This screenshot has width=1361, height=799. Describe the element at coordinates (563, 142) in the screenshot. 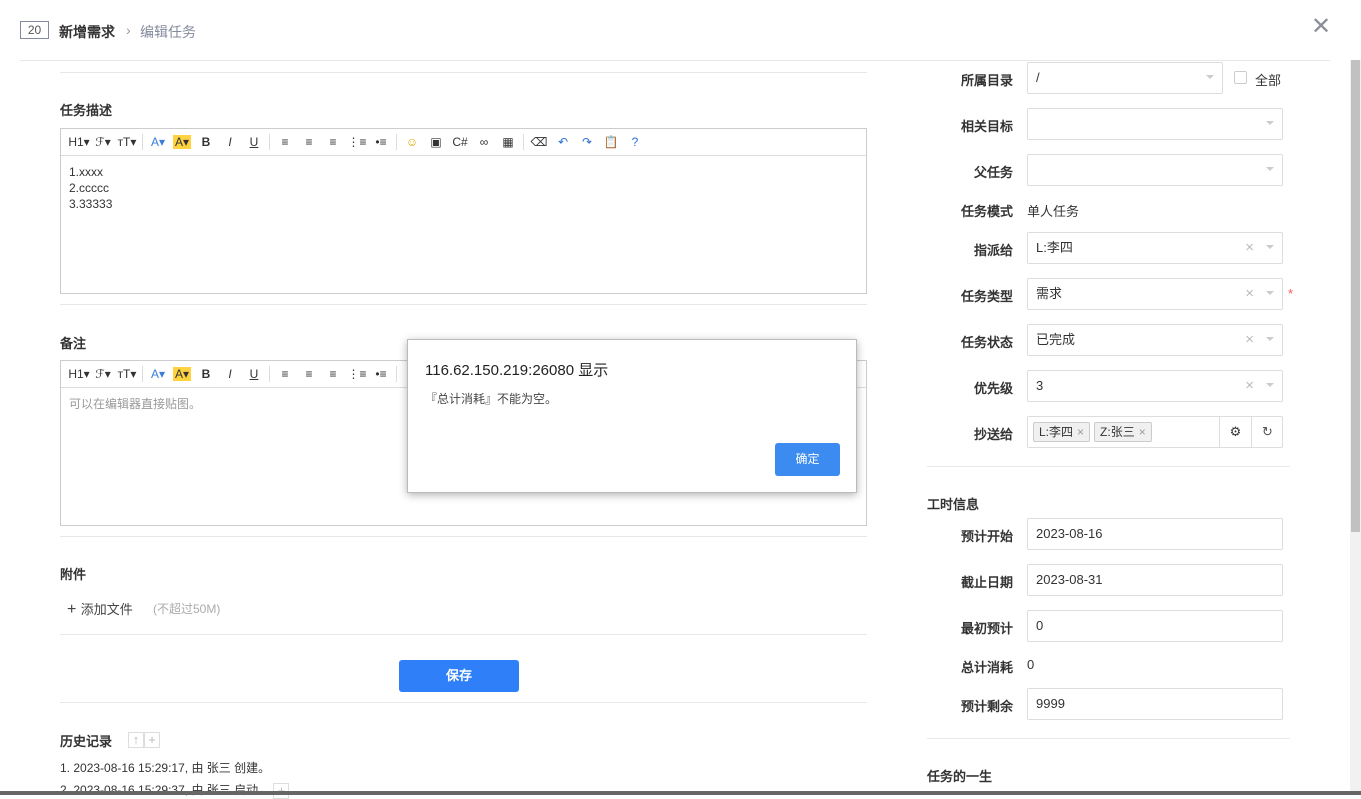

I see `undo-icon: ↶` at that location.